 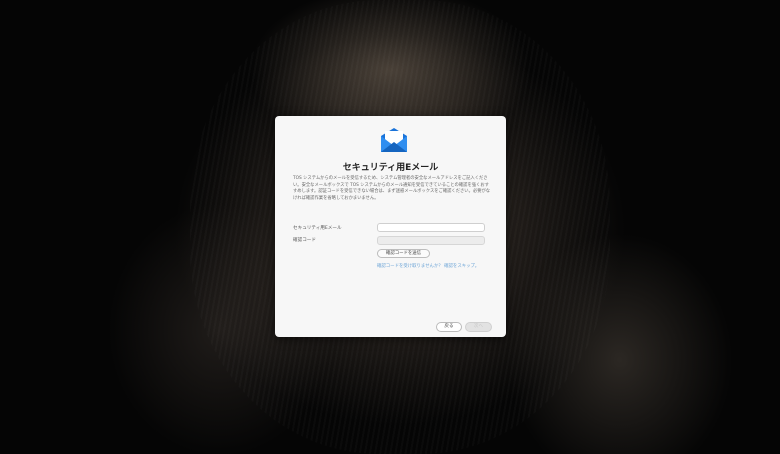 I want to click on security-email-input, so click(x=431, y=227).